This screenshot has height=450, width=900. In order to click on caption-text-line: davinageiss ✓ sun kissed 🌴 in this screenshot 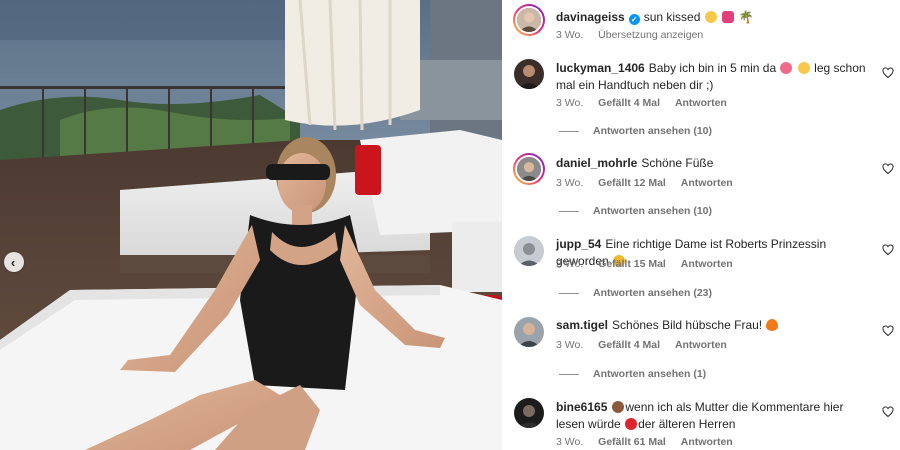, I will do `click(711, 17)`.